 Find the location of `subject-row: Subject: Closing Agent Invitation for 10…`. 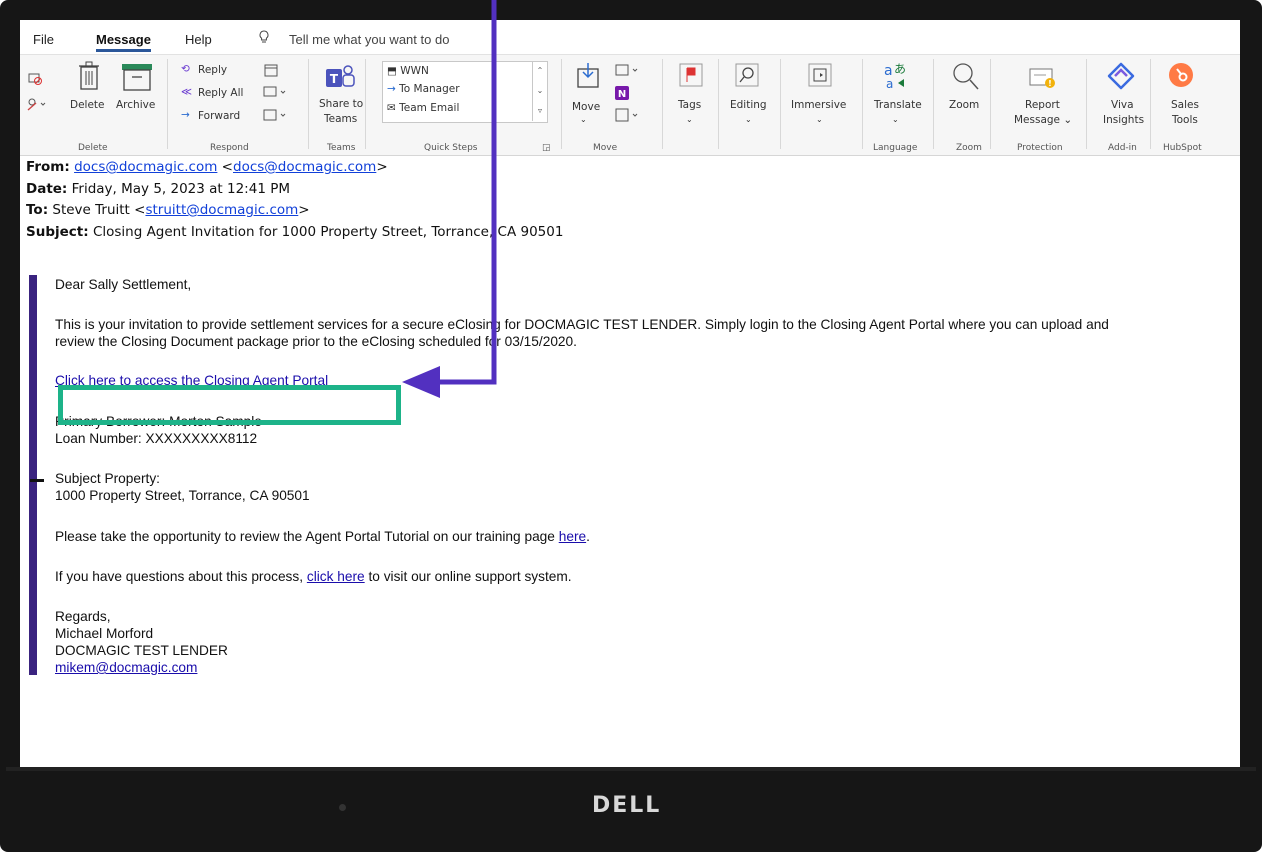

subject-row: Subject: Closing Agent Invitation for 10… is located at coordinates (295, 231).